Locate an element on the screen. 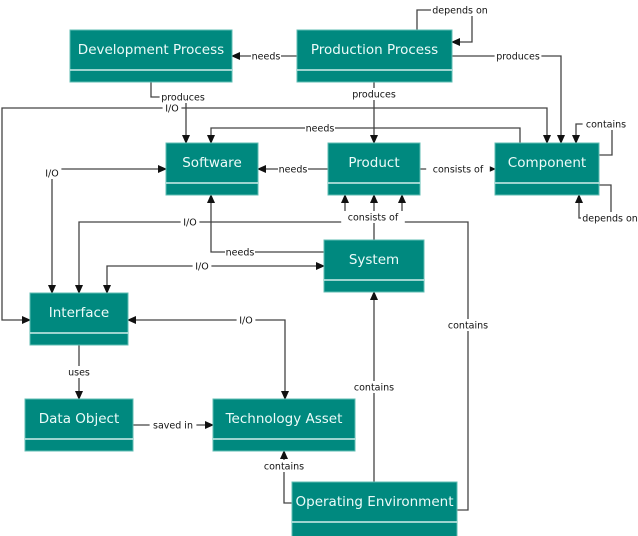 This screenshot has height=536, width=638. edge-label: saved in is located at coordinates (173, 425).